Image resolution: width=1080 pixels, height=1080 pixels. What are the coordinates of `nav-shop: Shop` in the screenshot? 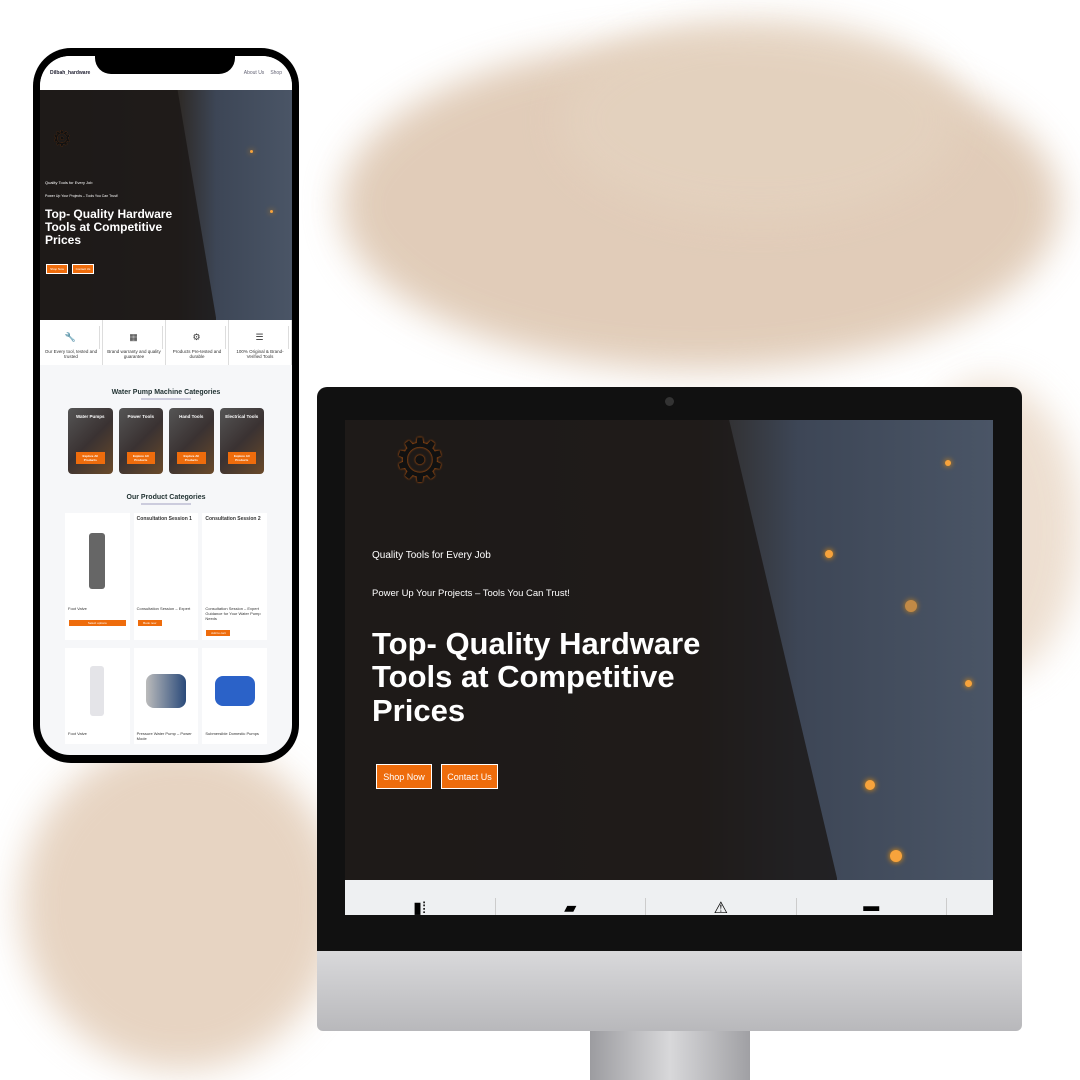 It's located at (276, 73).